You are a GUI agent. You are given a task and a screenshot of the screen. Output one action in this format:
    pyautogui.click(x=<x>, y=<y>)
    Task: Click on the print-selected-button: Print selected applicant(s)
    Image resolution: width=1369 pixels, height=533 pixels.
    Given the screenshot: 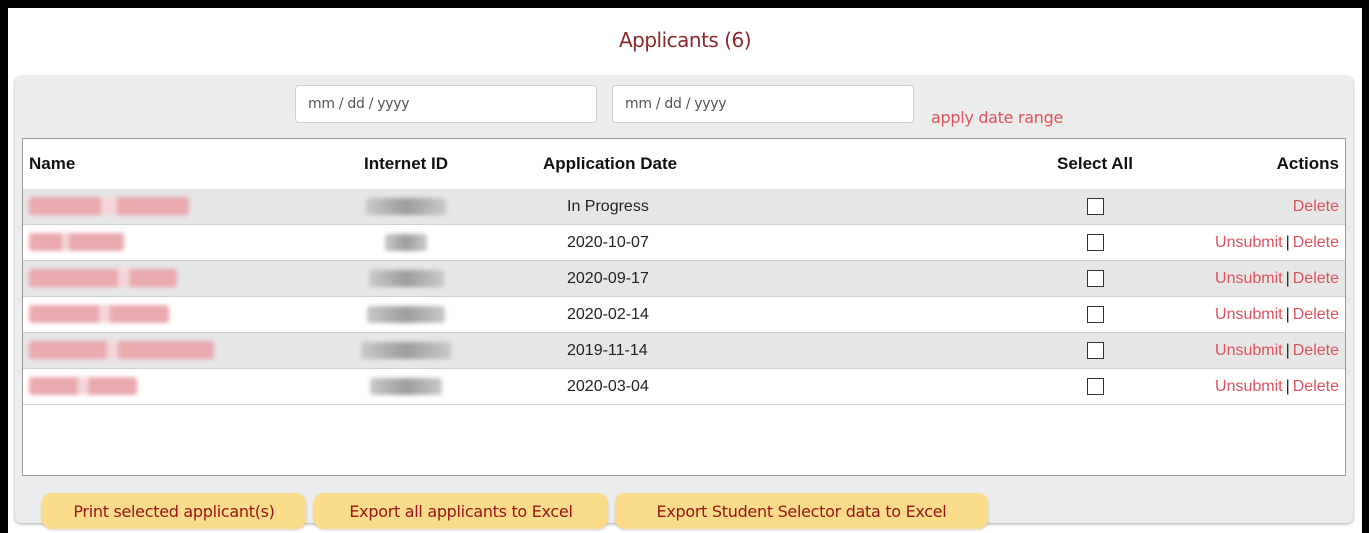 What is the action you would take?
    pyautogui.click(x=174, y=511)
    